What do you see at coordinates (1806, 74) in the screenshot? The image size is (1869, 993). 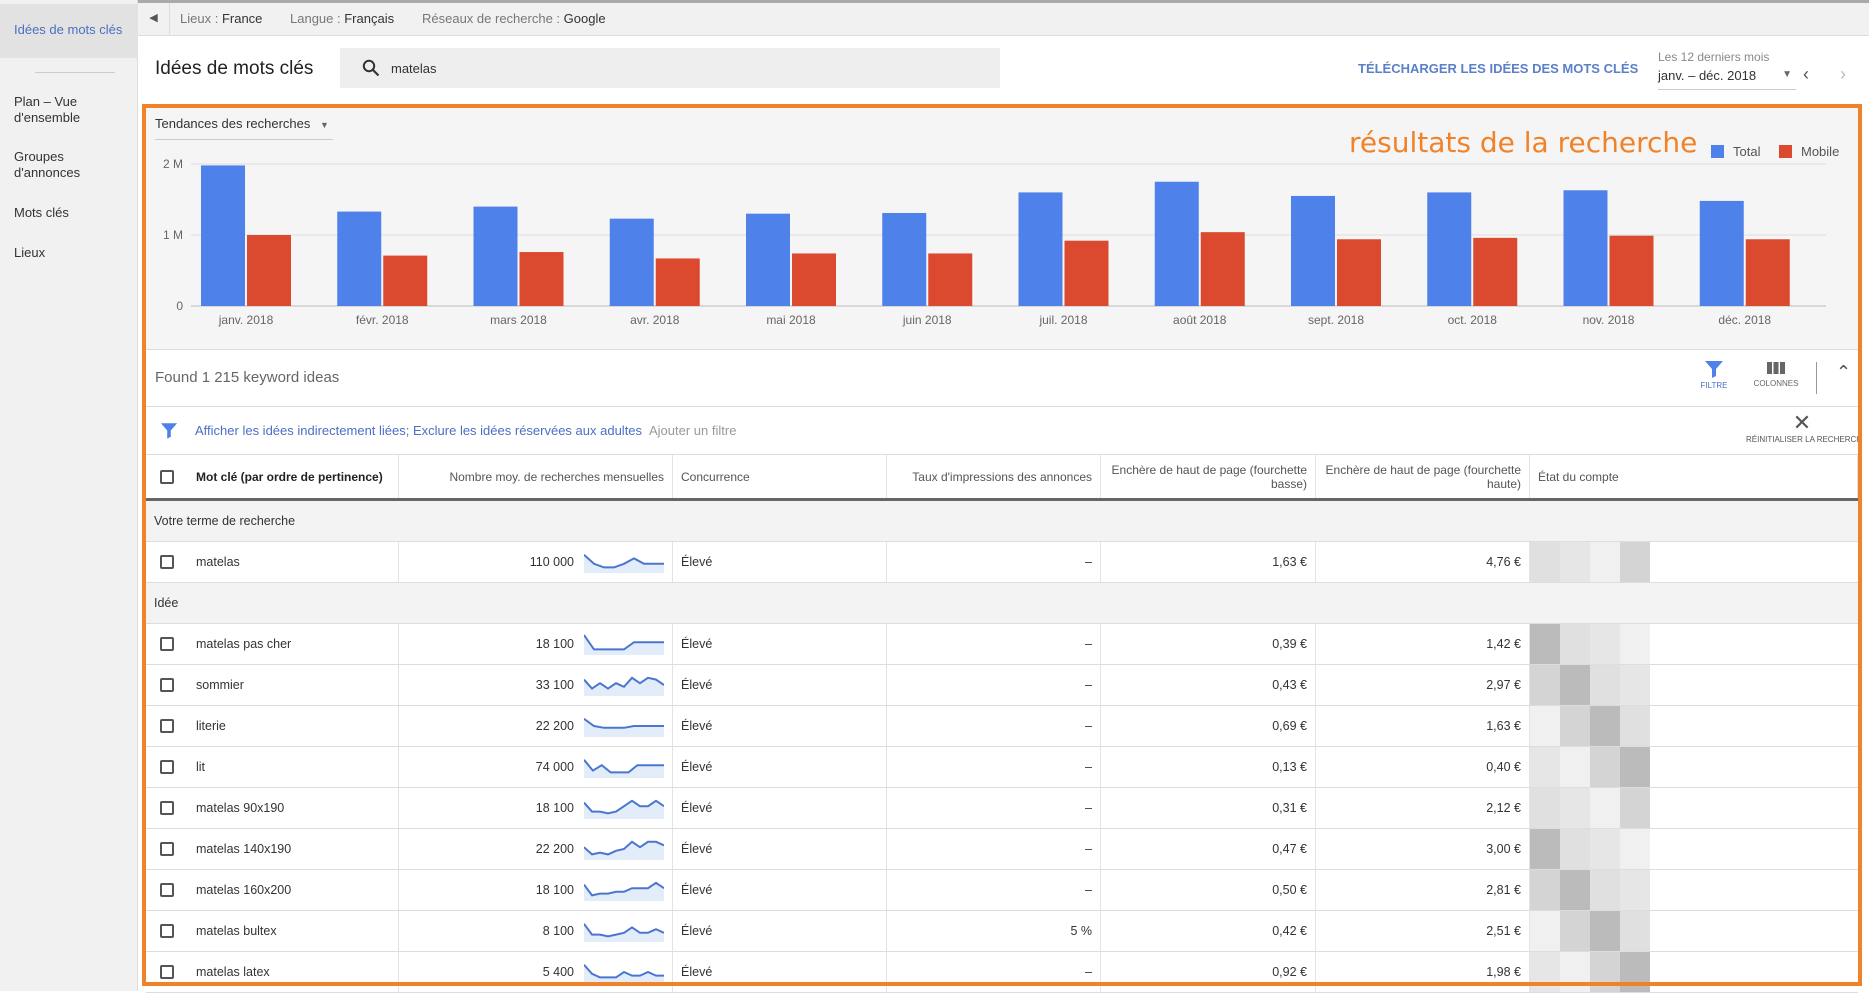 I see `previous-period-icon: ‹` at bounding box center [1806, 74].